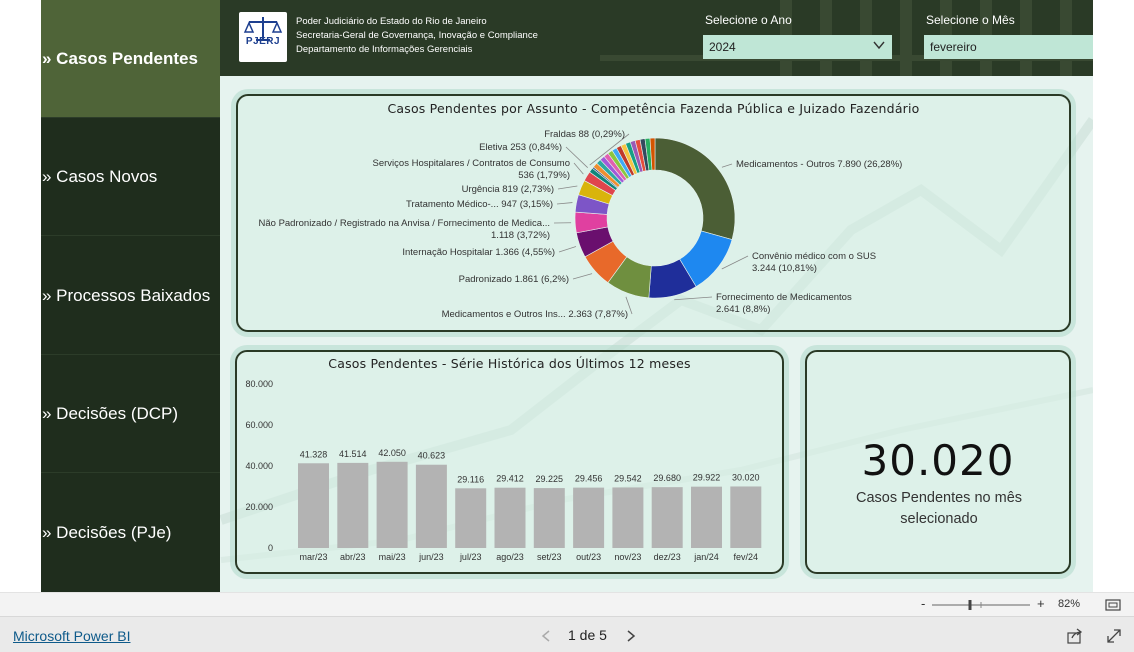  I want to click on bar-value-label: 29.680, so click(667, 478).